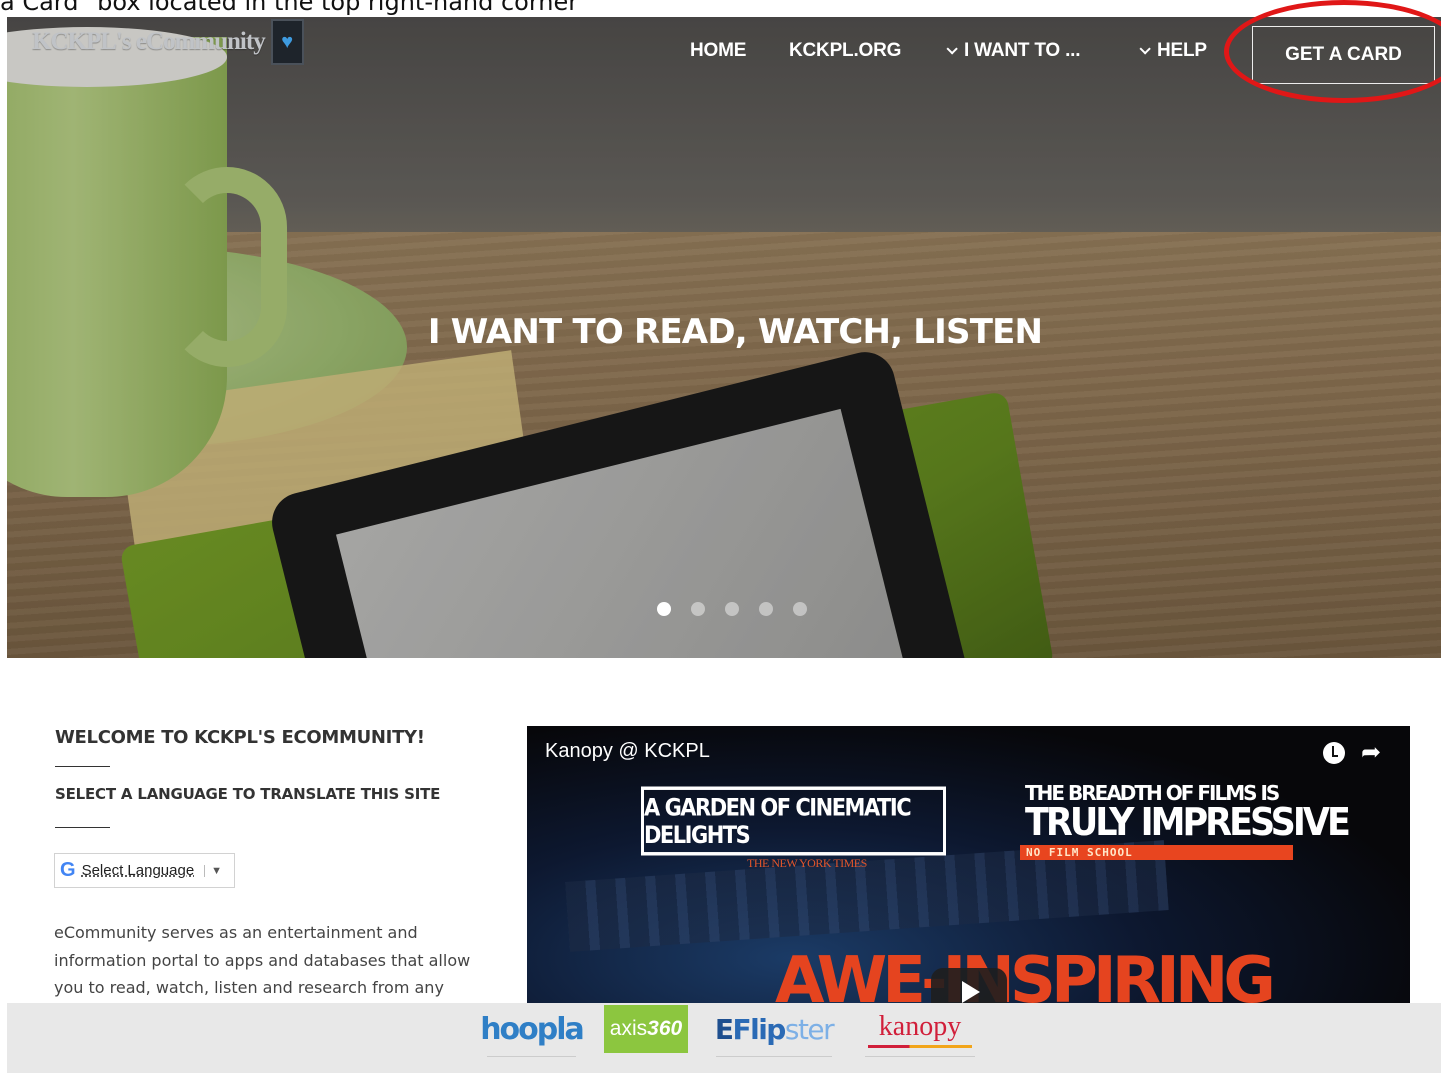 The width and height of the screenshot is (1441, 1073). Describe the element at coordinates (920, 1046) in the screenshot. I see `kanopy-underline` at that location.